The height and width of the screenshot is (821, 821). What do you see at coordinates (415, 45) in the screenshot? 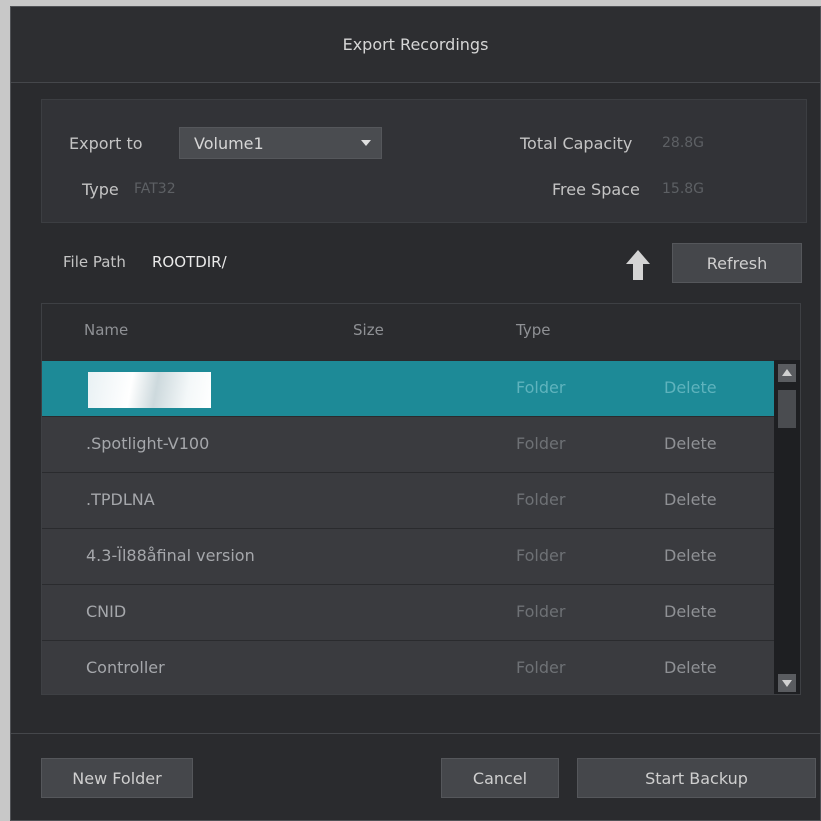
I see `dialog-title: Export Recordings` at bounding box center [415, 45].